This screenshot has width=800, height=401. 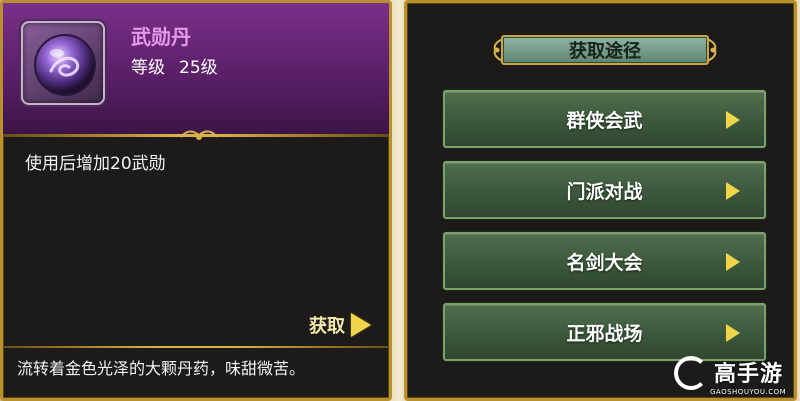 I want to click on purple-orb-icon, so click(x=65, y=65).